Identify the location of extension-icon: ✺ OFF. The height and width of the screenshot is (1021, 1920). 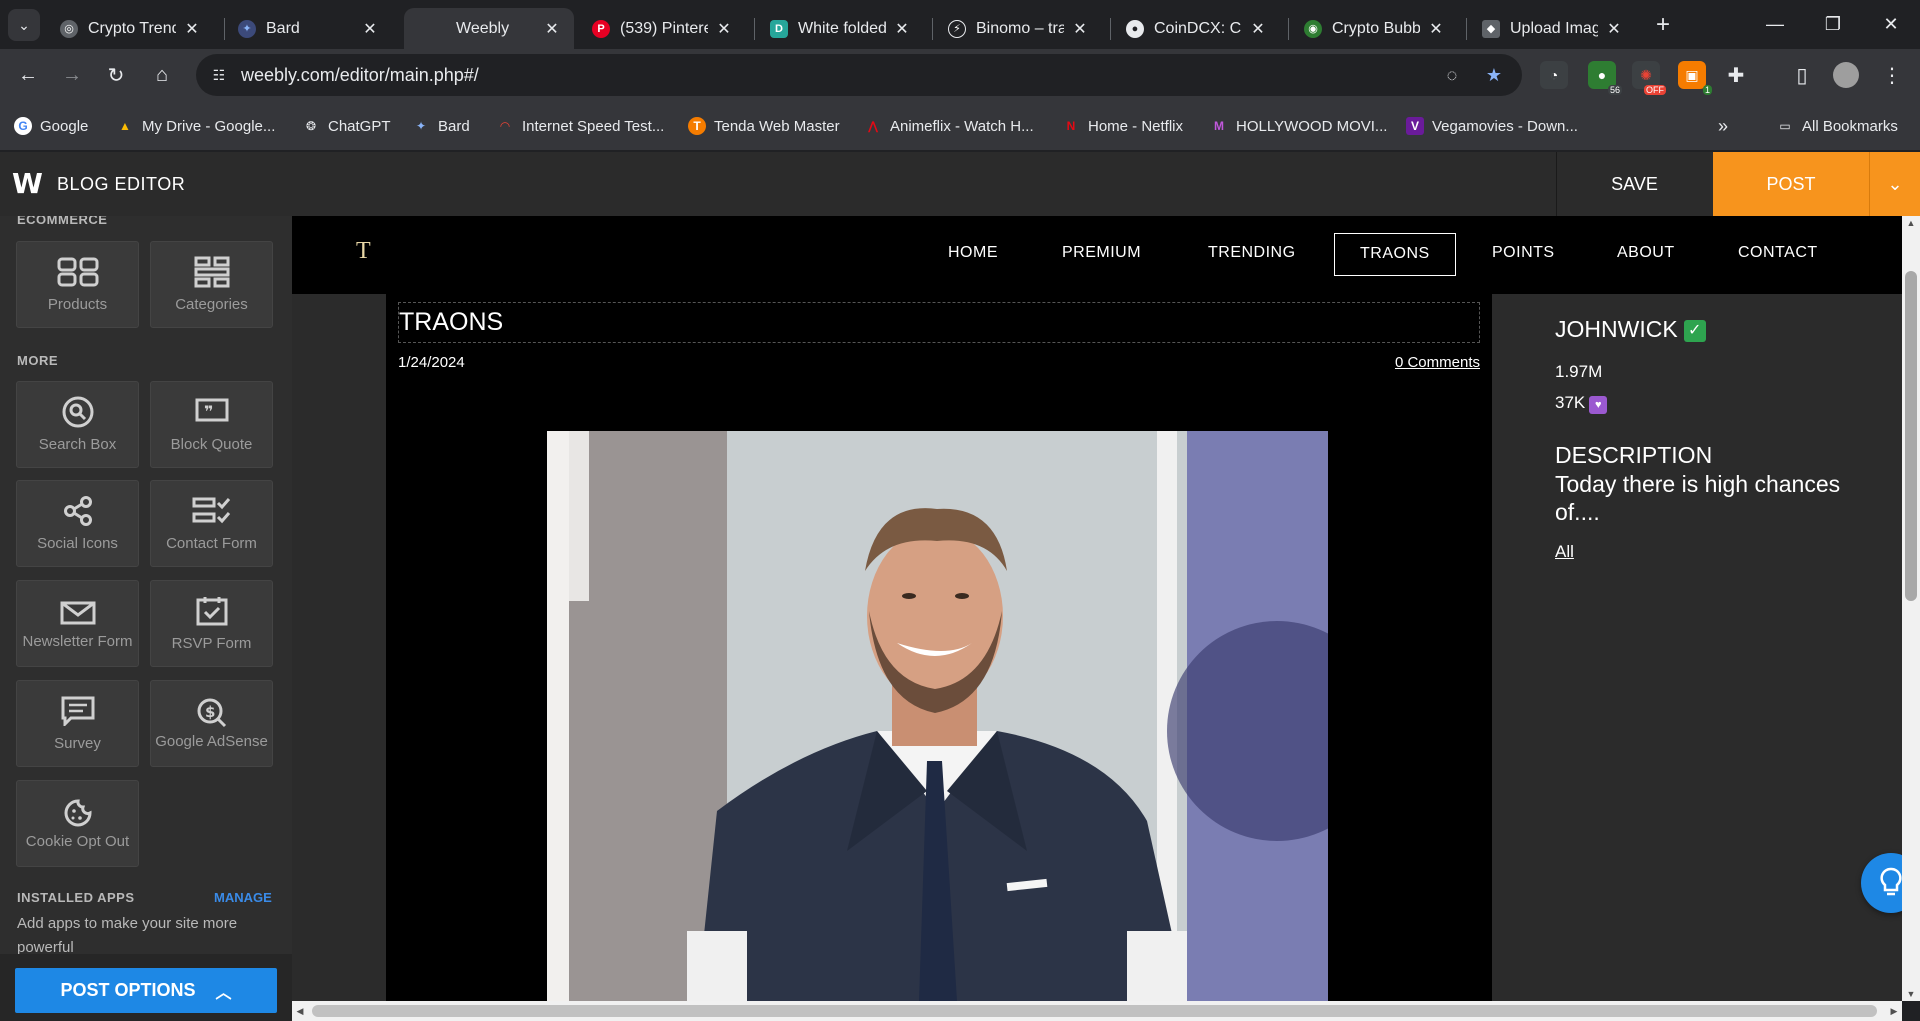
(1649, 78).